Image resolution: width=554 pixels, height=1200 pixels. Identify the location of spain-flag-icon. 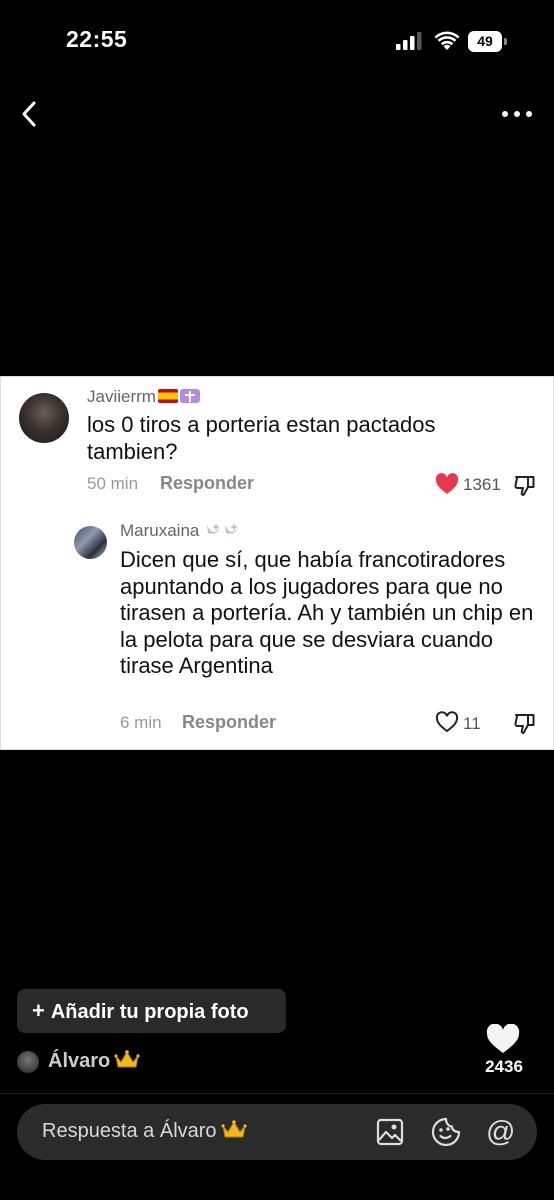
(167, 396).